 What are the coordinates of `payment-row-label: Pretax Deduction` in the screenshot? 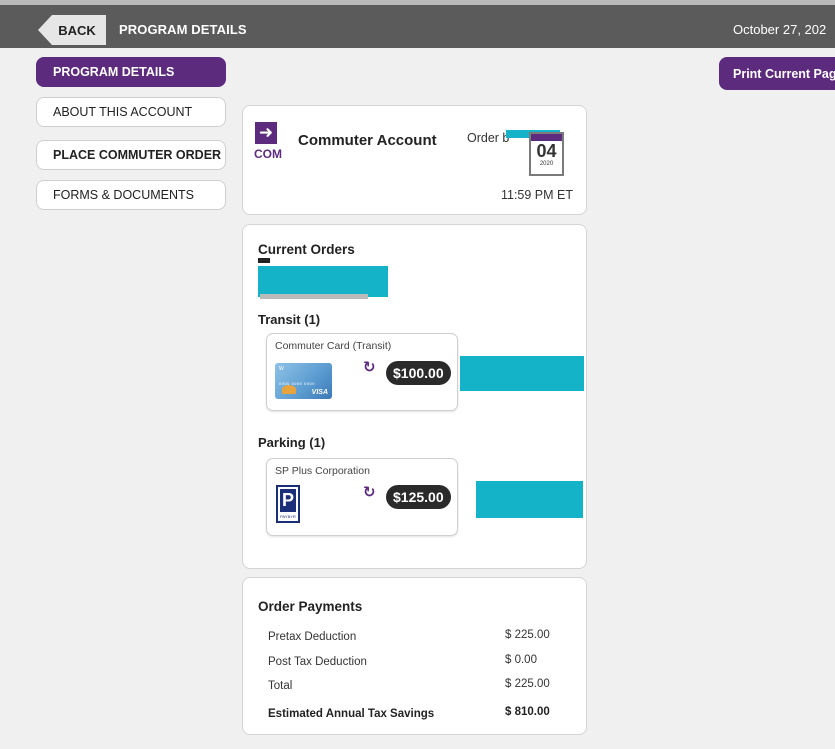 It's located at (312, 637).